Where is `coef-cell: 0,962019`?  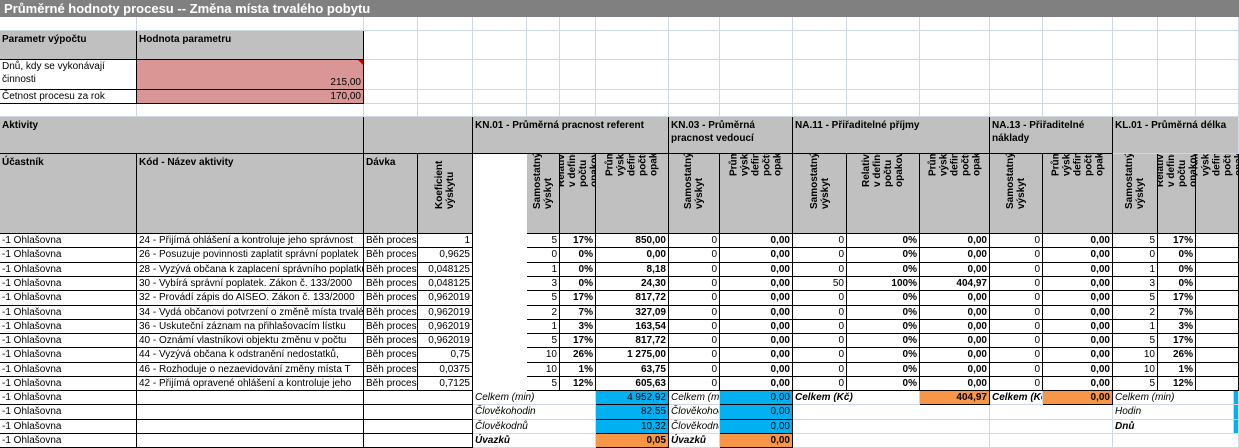 coef-cell: 0,962019 is located at coordinates (445, 313).